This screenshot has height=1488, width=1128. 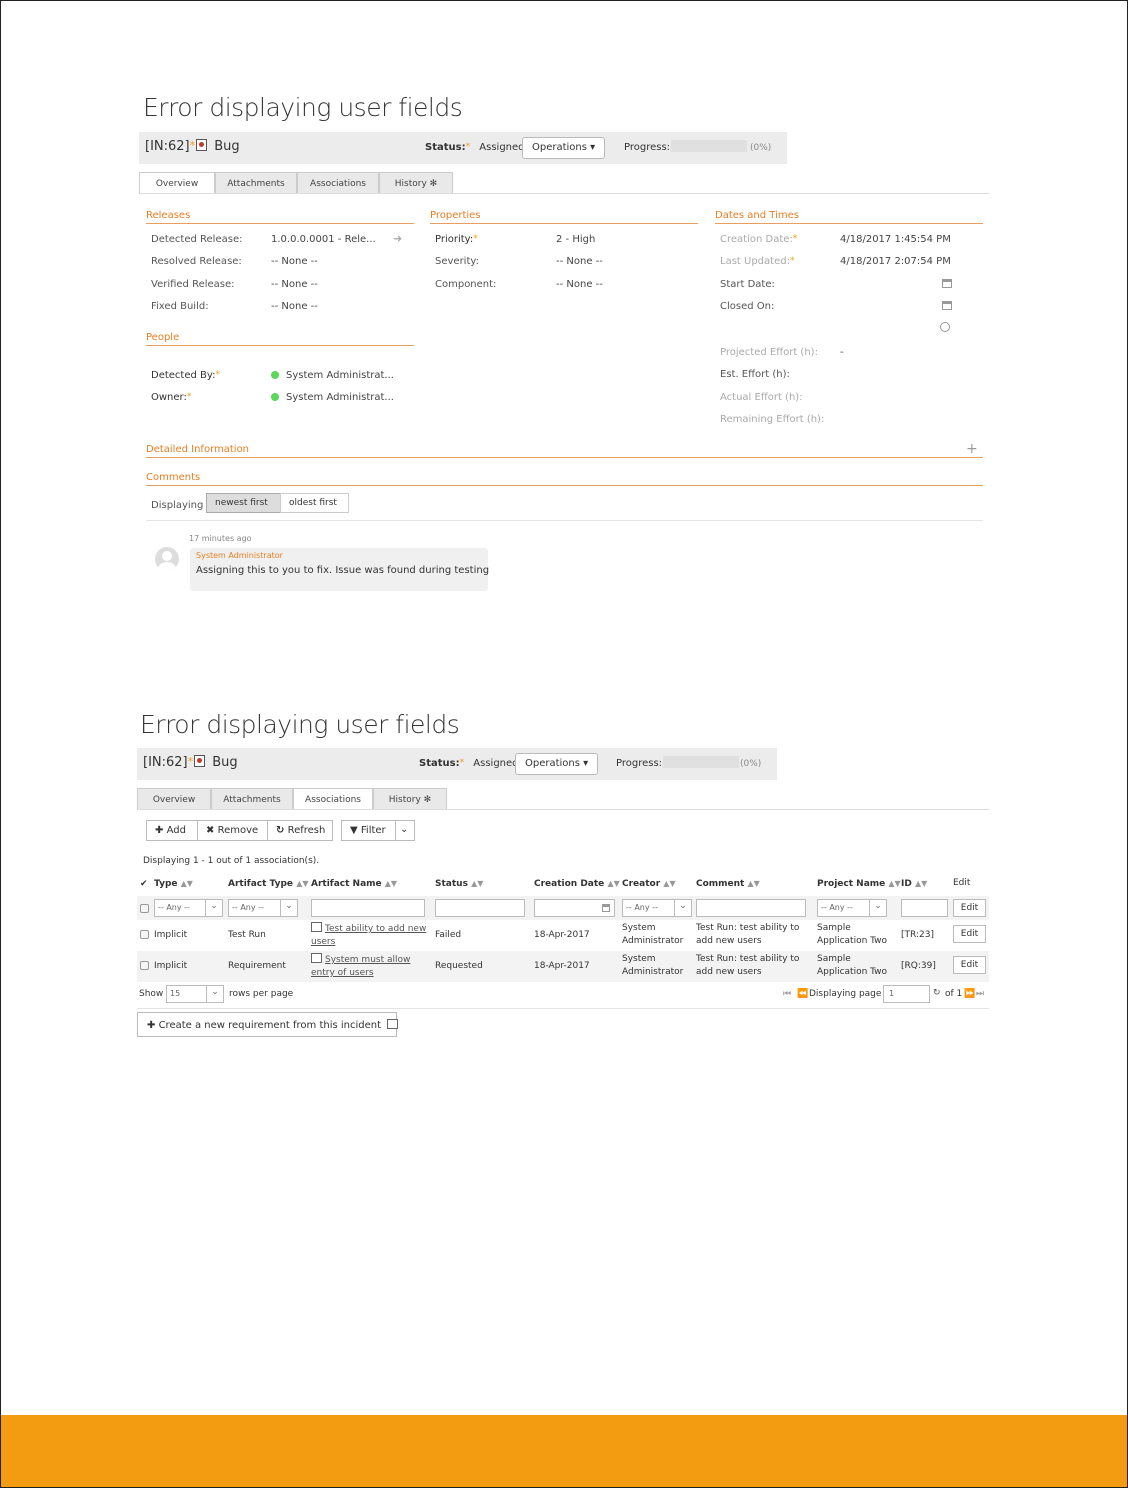 What do you see at coordinates (755, 261) in the screenshot?
I see `last-updated-label-text: Last Updated:` at bounding box center [755, 261].